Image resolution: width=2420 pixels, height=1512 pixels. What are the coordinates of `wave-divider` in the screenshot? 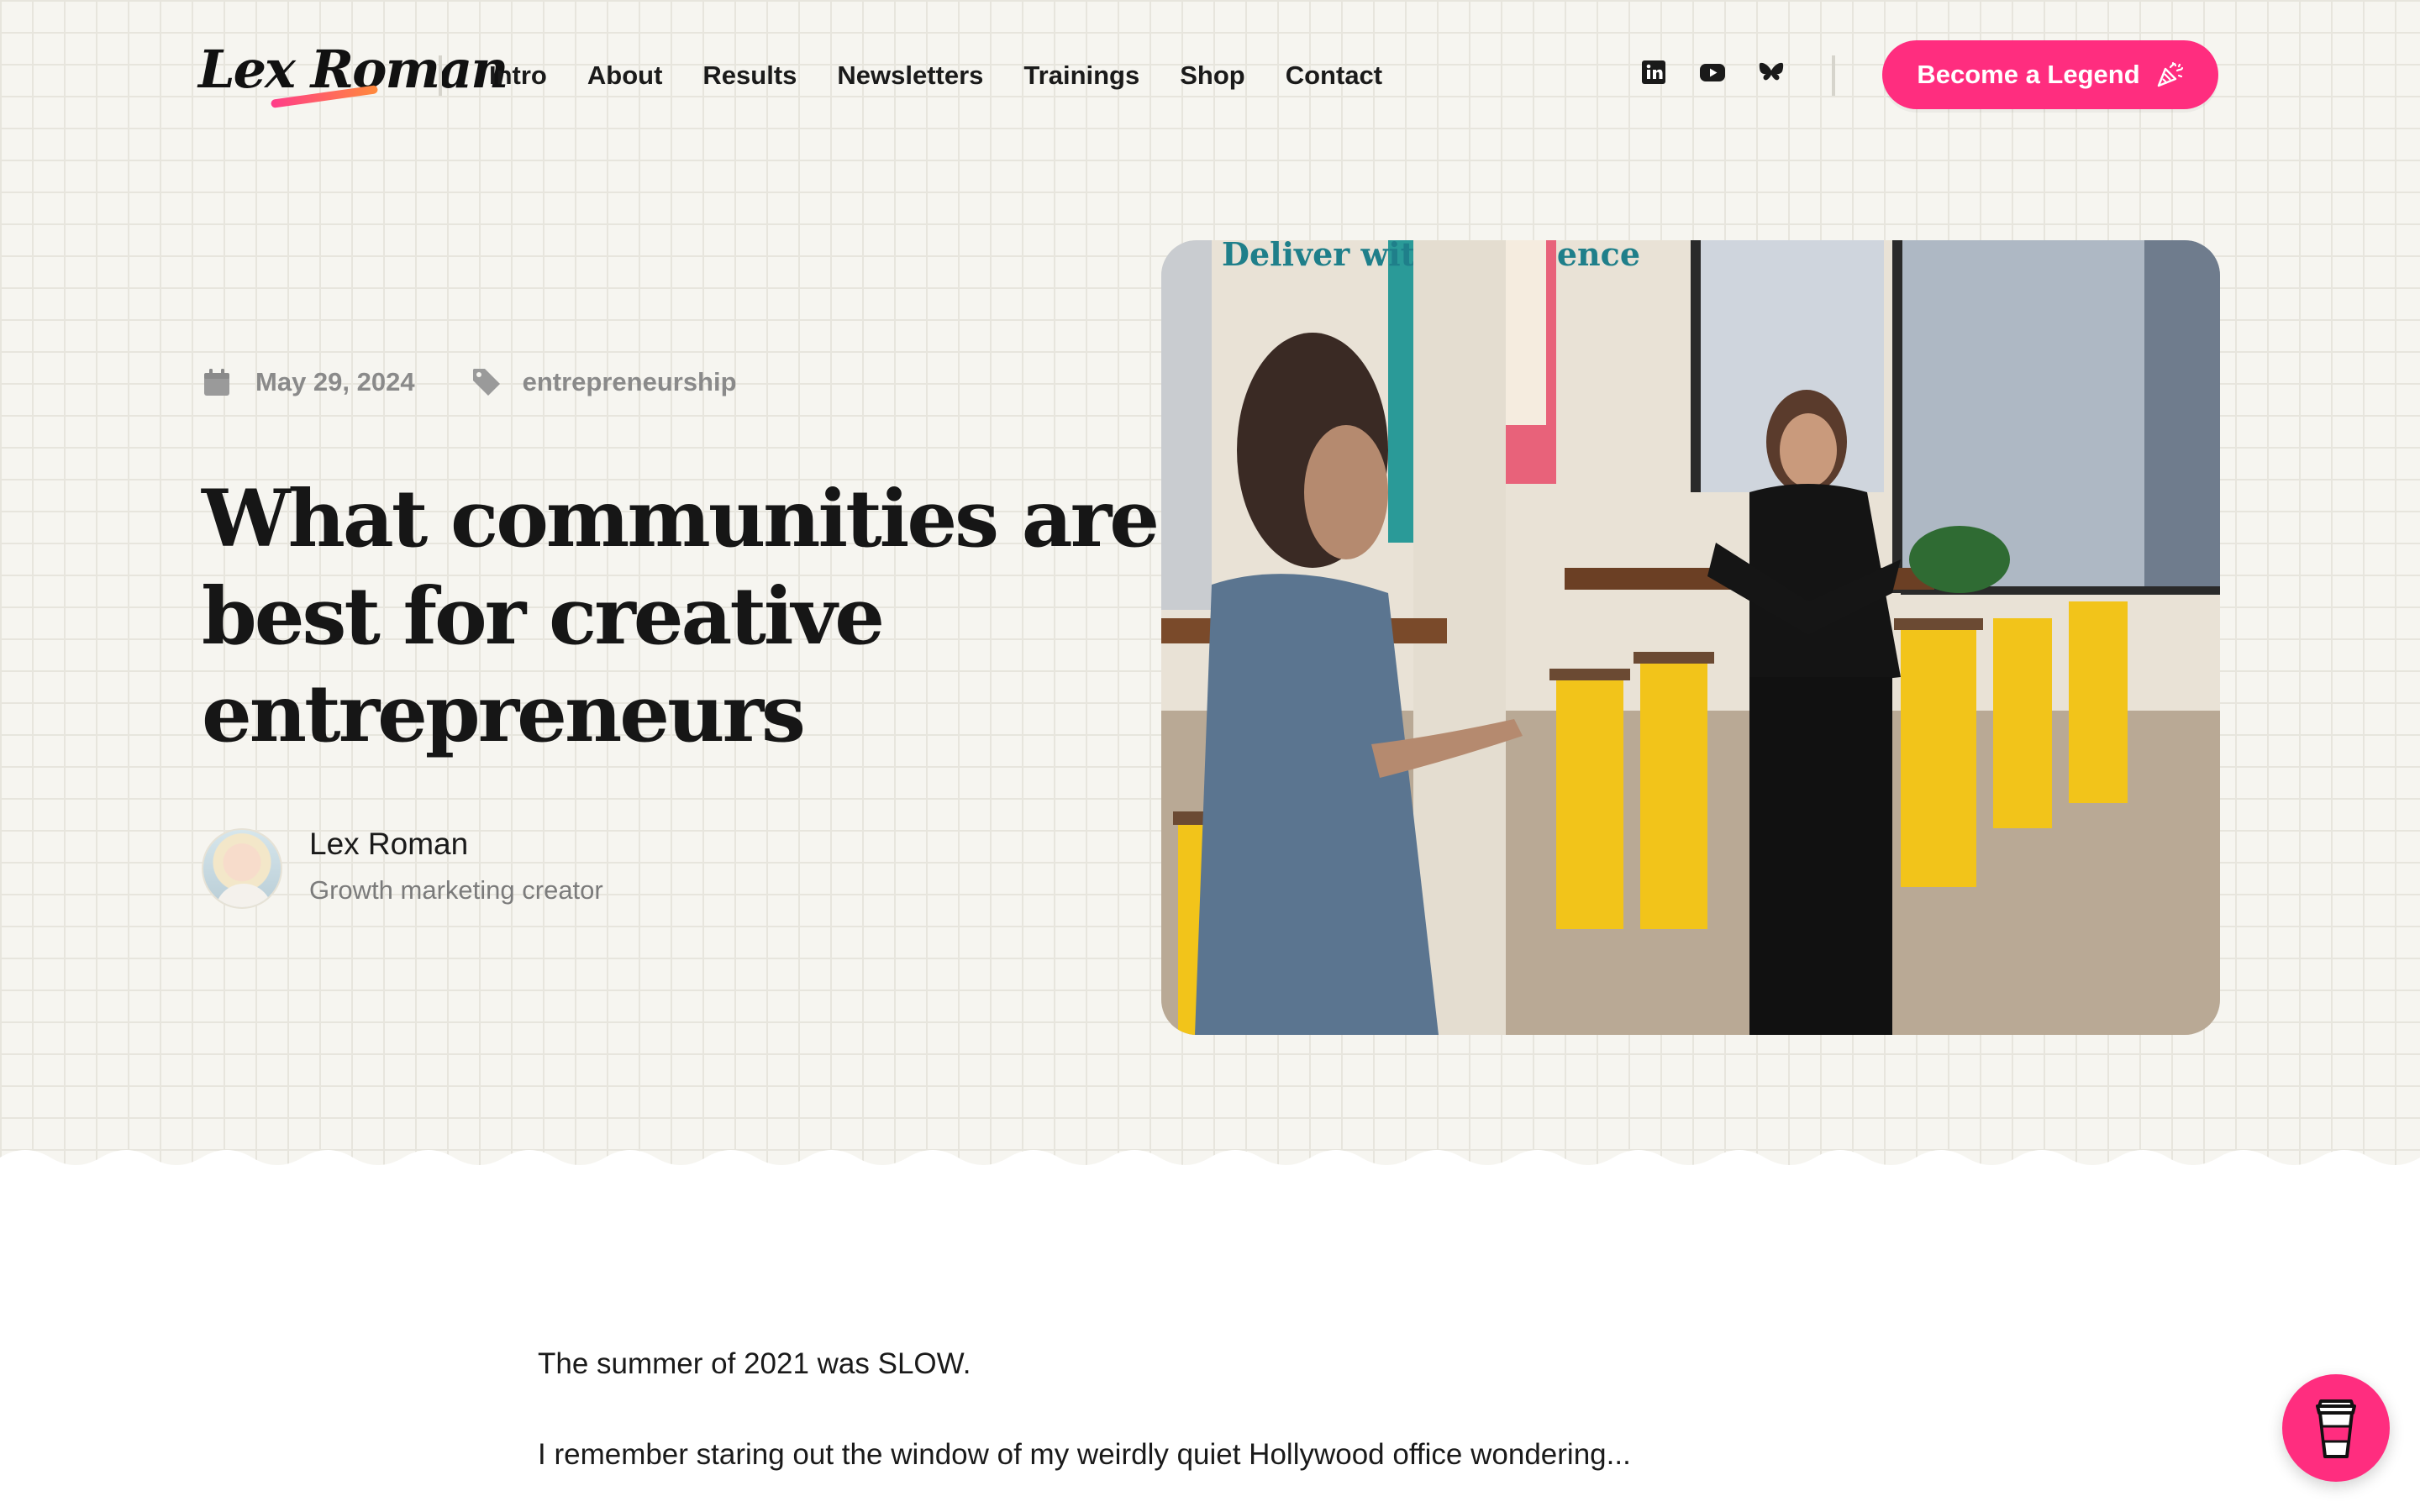 It's located at (1210, 1171).